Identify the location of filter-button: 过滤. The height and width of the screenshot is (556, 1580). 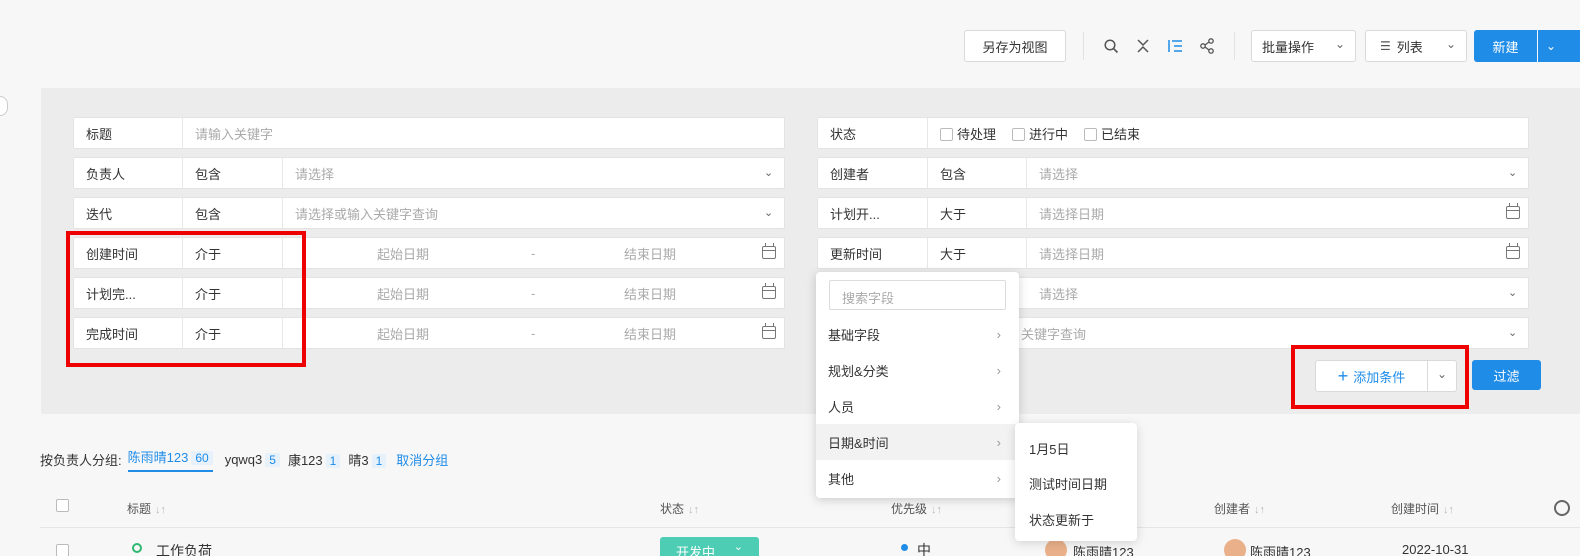
(1506, 375).